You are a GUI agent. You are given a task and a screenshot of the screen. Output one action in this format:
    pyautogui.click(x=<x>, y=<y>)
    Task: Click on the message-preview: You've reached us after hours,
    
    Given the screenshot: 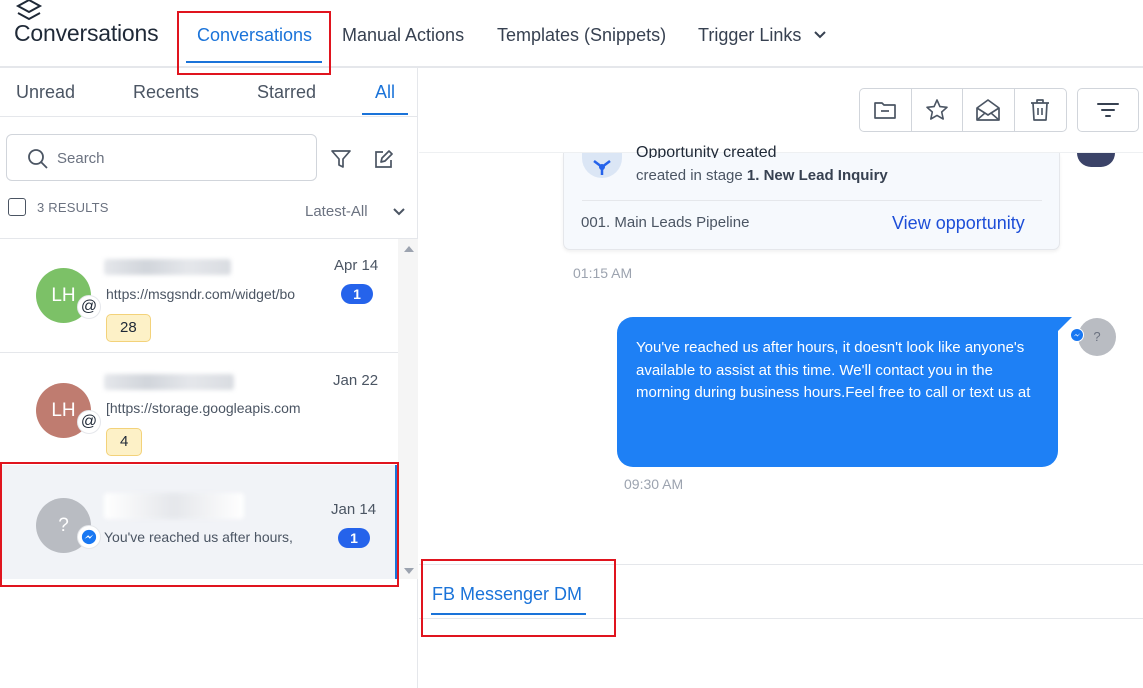 What is the action you would take?
    pyautogui.click(x=198, y=537)
    